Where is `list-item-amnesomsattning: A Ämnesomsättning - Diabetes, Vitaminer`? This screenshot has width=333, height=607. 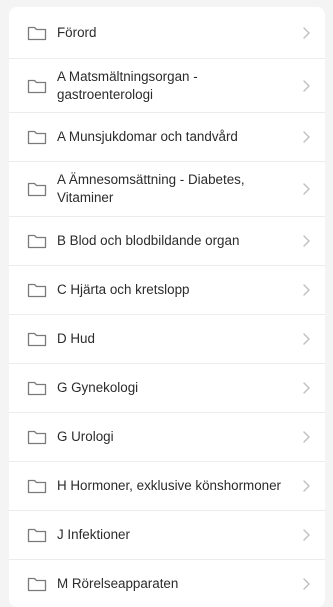 list-item-amnesomsattning: A Ämnesomsättning - Diabetes, Vitaminer is located at coordinates (167, 189).